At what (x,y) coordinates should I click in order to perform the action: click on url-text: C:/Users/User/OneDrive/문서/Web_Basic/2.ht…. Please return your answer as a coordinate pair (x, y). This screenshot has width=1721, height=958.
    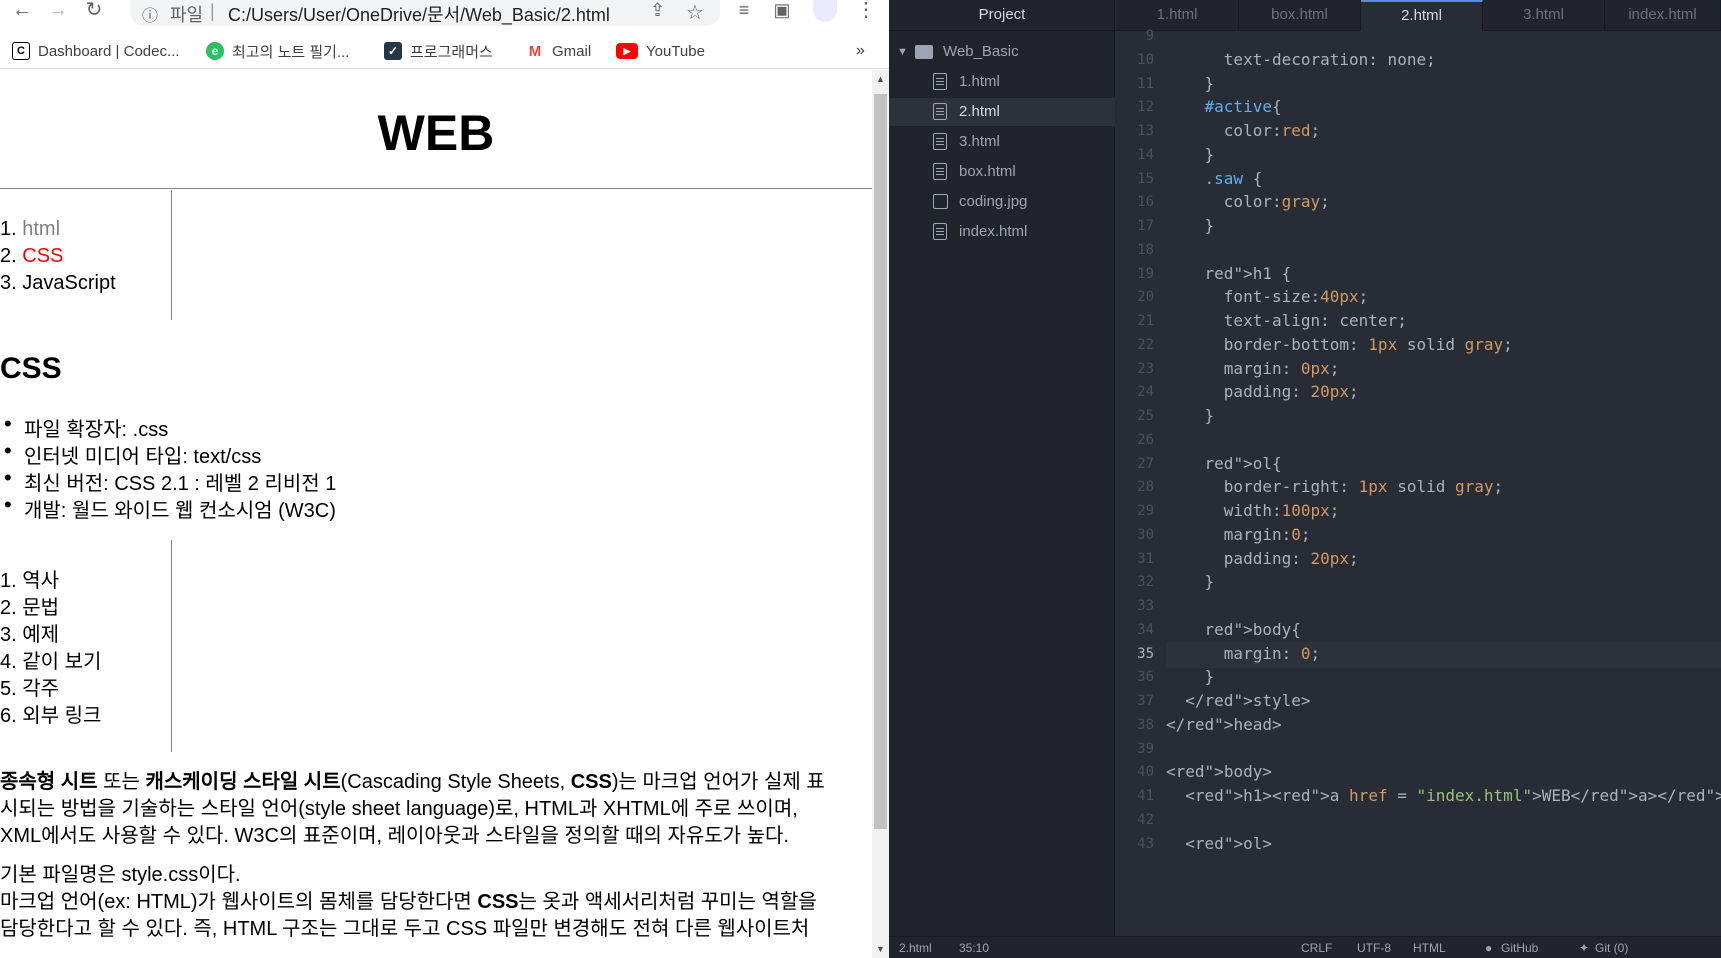
    Looking at the image, I should click on (419, 14).